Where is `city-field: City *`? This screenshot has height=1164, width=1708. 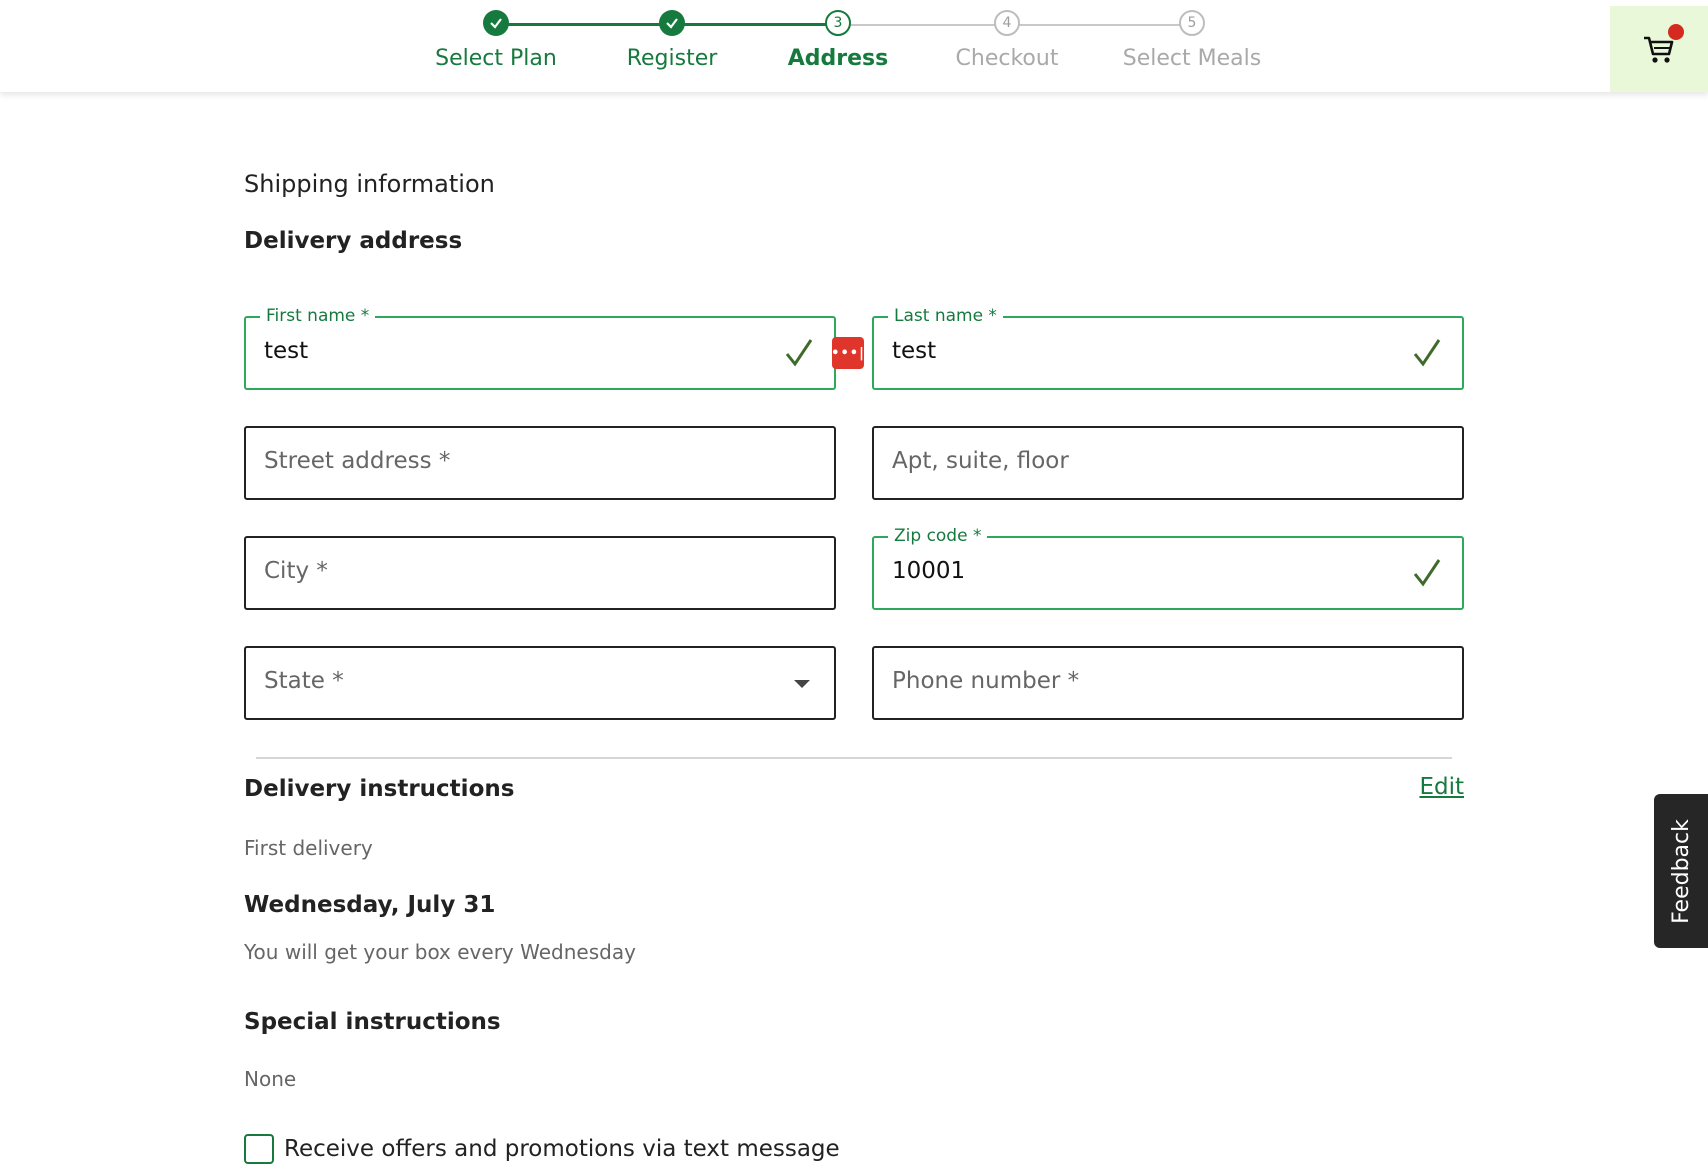 city-field: City * is located at coordinates (540, 573).